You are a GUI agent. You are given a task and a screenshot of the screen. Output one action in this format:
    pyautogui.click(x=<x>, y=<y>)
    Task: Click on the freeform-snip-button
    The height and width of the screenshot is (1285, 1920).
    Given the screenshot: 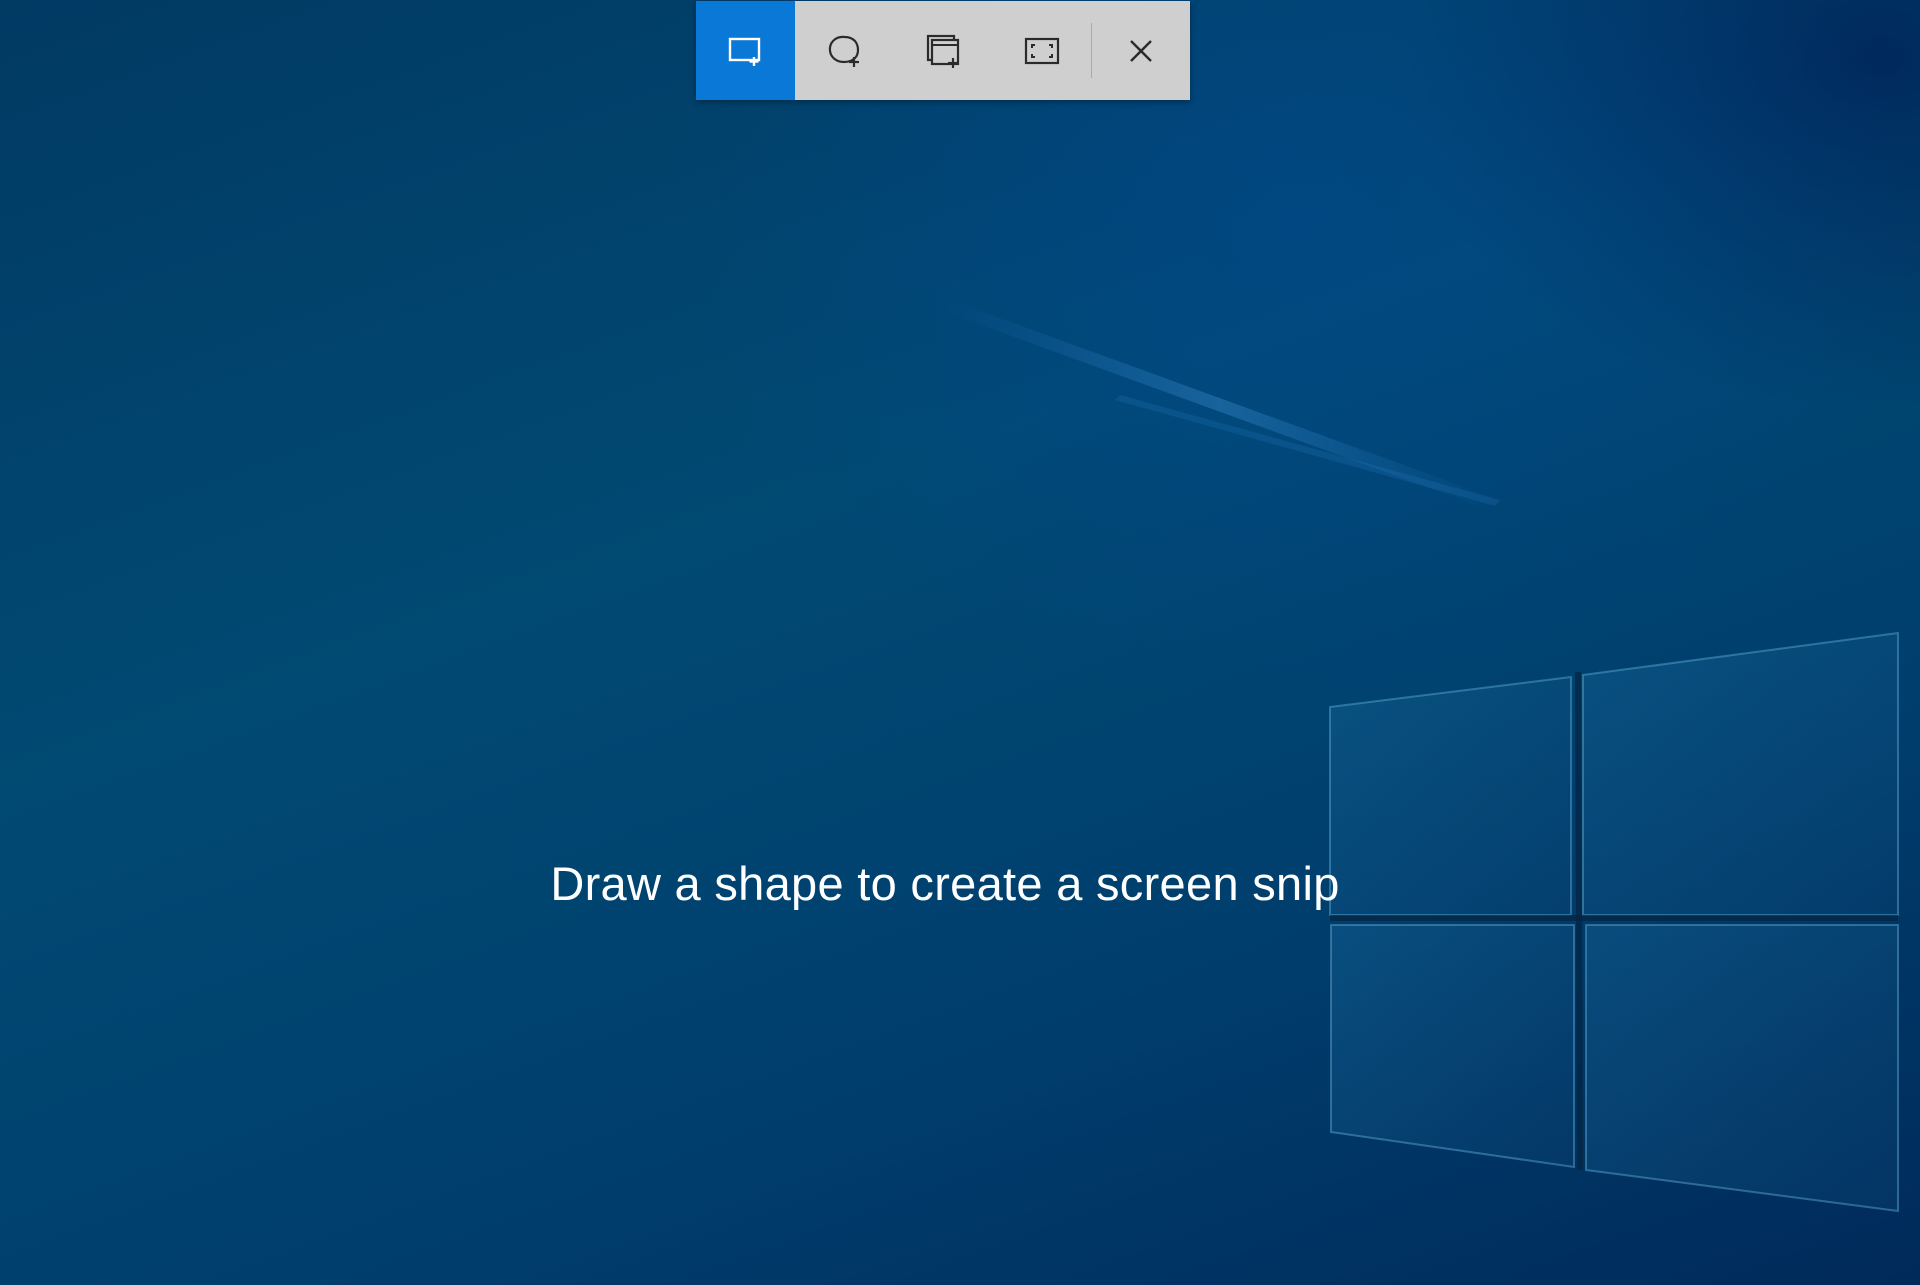 What is the action you would take?
    pyautogui.click(x=844, y=50)
    